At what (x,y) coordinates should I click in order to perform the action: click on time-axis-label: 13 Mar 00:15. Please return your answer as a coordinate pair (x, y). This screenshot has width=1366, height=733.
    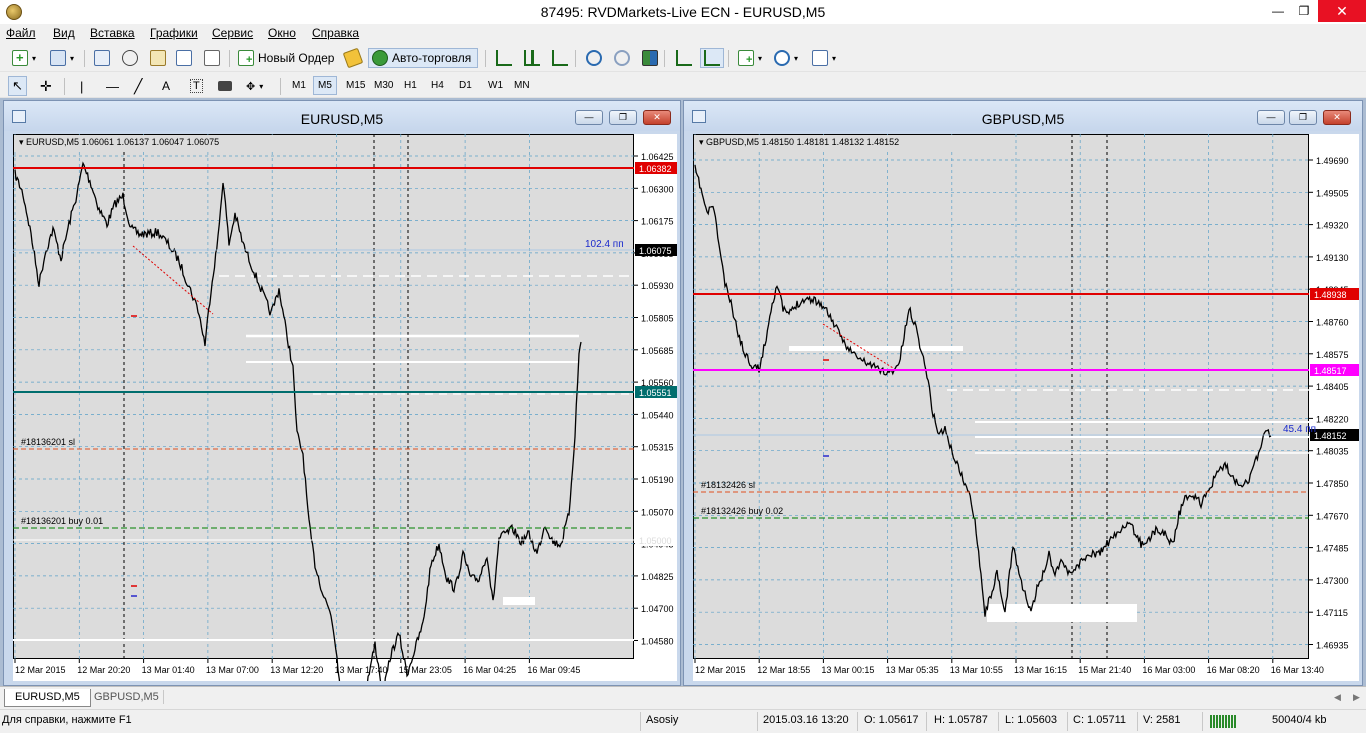
    Looking at the image, I should click on (847, 670).